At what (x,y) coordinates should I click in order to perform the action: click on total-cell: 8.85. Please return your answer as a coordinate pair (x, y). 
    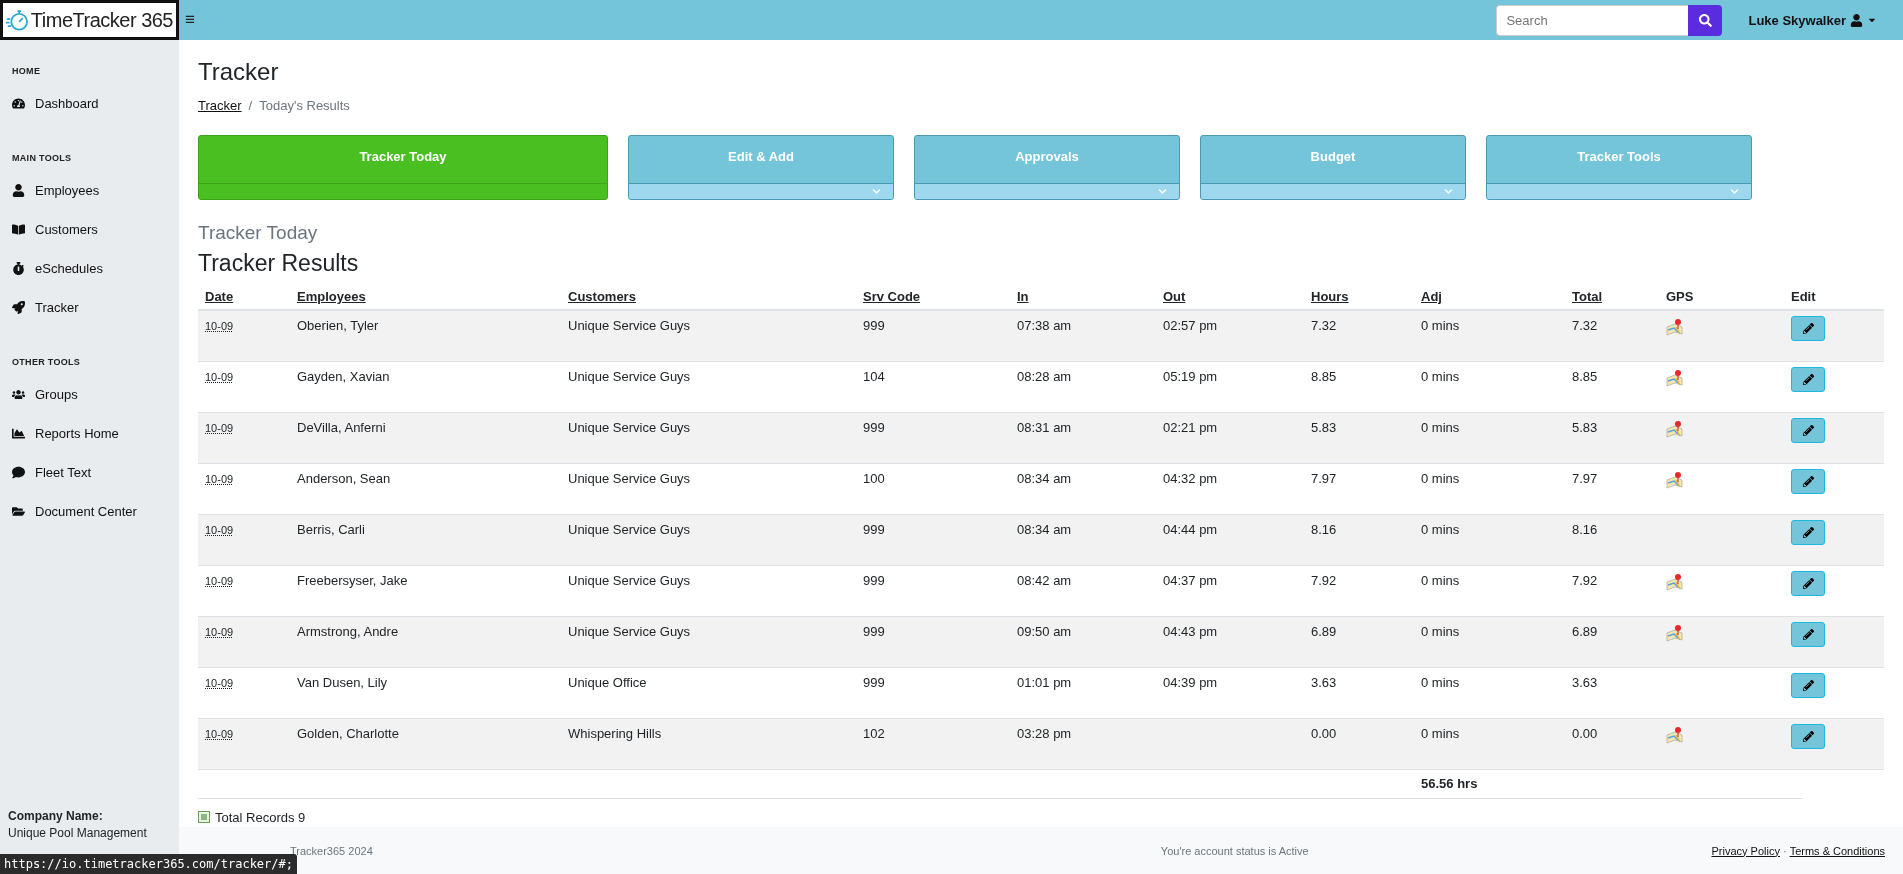
    Looking at the image, I should click on (1585, 376).